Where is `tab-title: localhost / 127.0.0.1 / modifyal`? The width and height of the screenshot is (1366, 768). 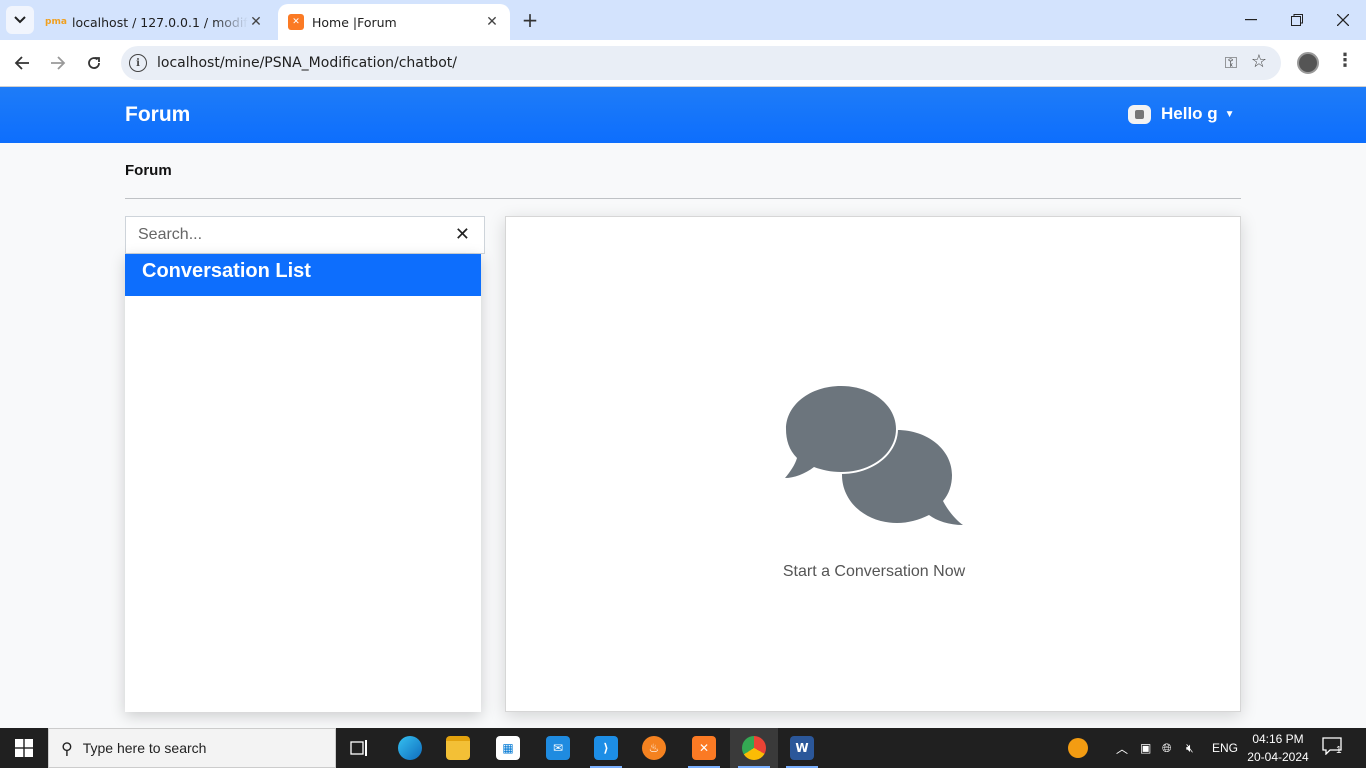
tab-title: localhost / 127.0.0.1 / modifyal is located at coordinates (160, 22).